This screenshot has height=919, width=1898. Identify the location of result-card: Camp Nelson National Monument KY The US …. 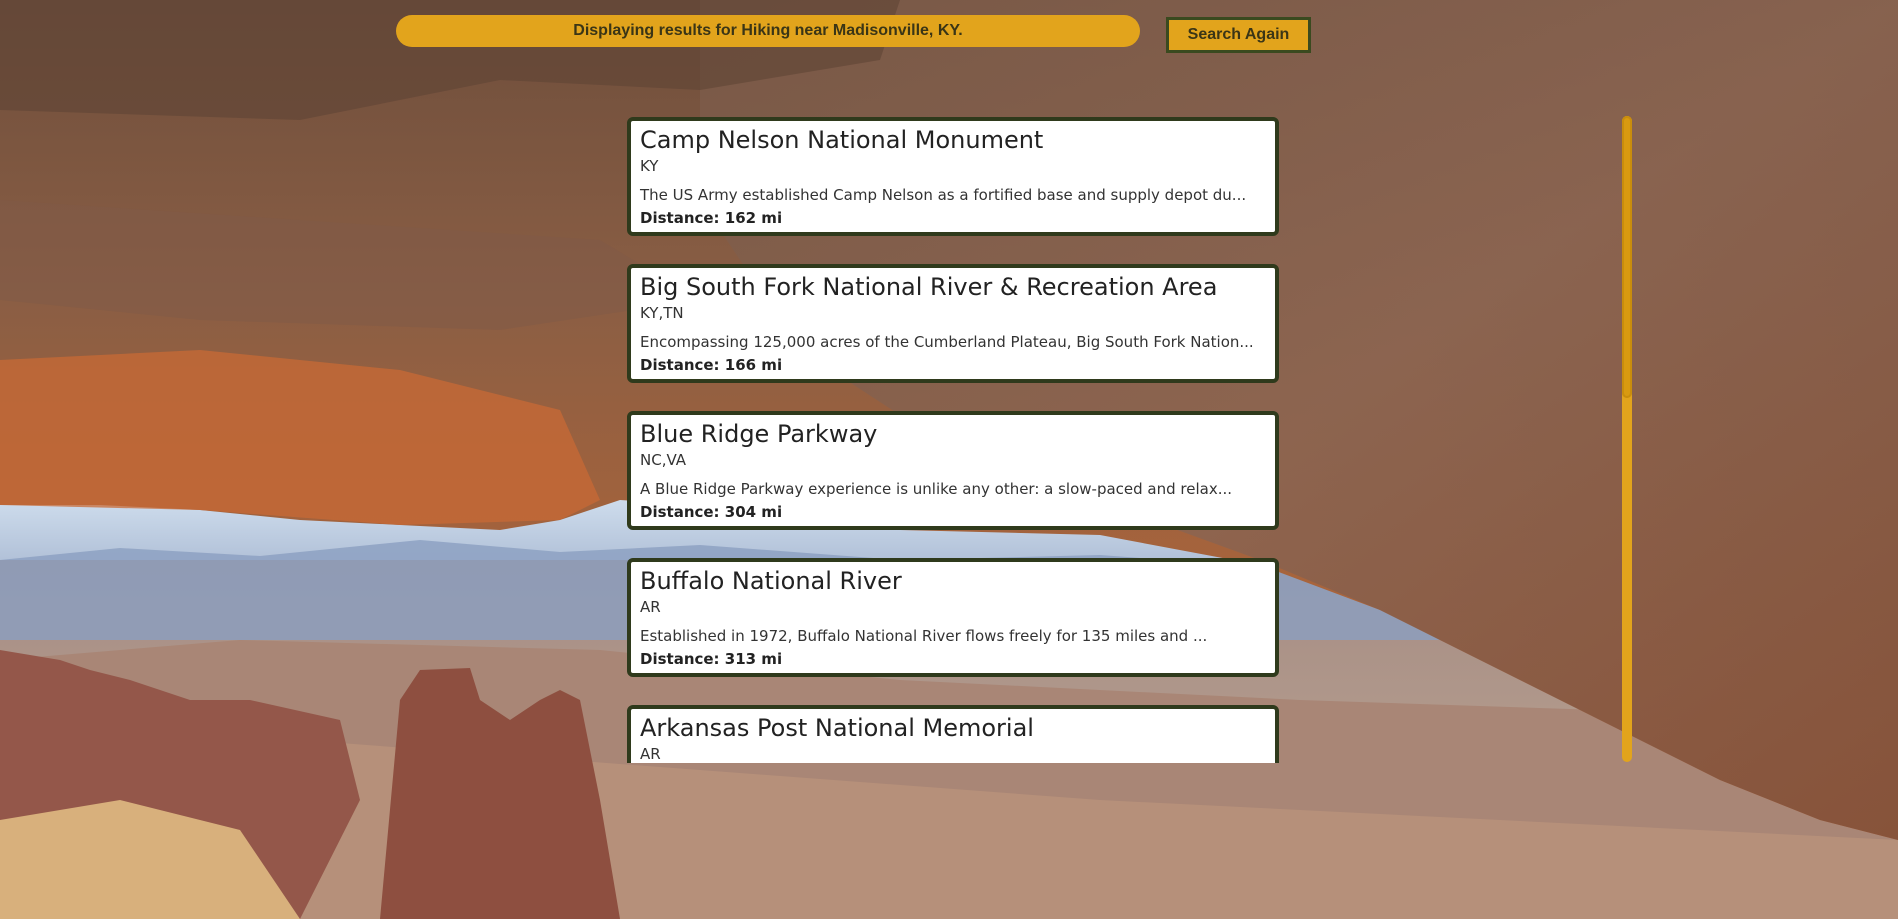
(953, 176).